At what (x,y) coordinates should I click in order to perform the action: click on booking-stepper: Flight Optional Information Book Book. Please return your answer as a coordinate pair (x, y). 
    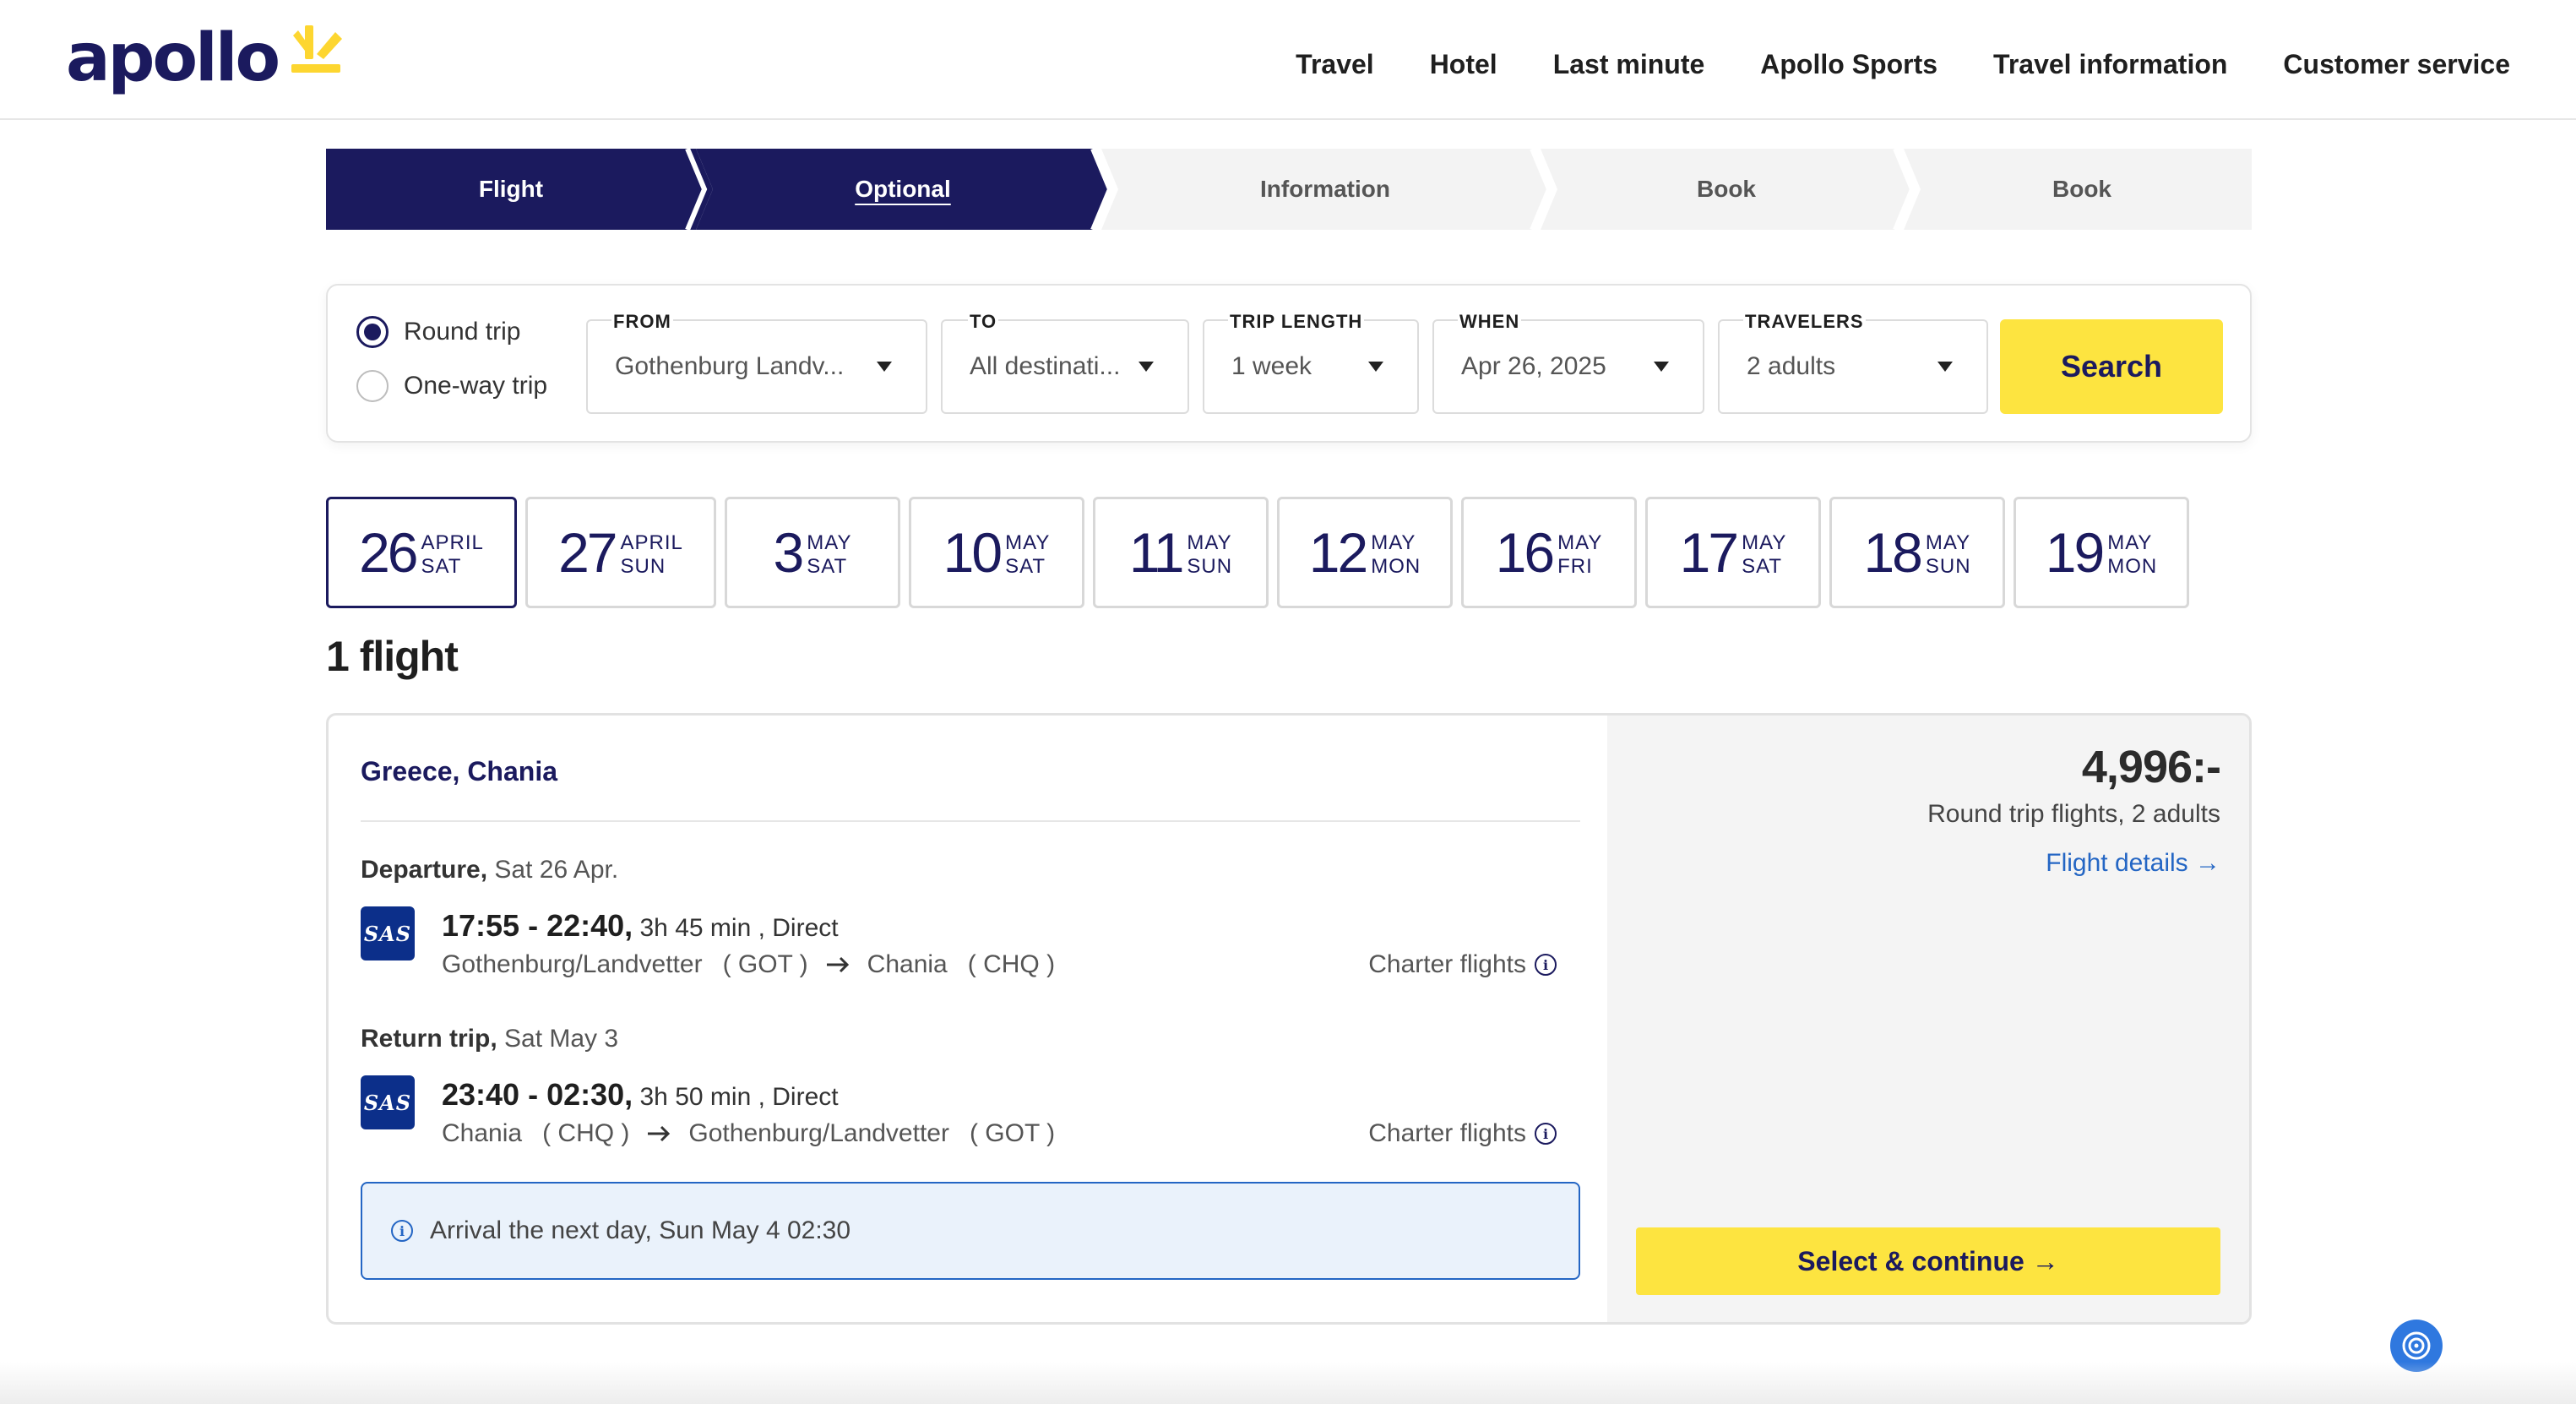
    Looking at the image, I should click on (1289, 189).